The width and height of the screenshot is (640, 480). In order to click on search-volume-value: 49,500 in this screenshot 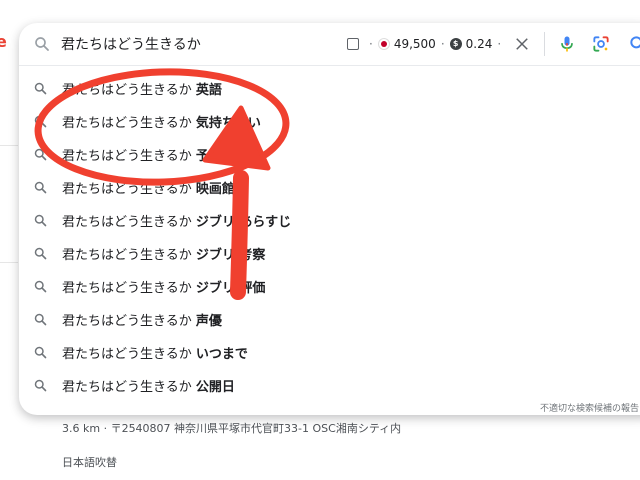, I will do `click(414, 44)`.